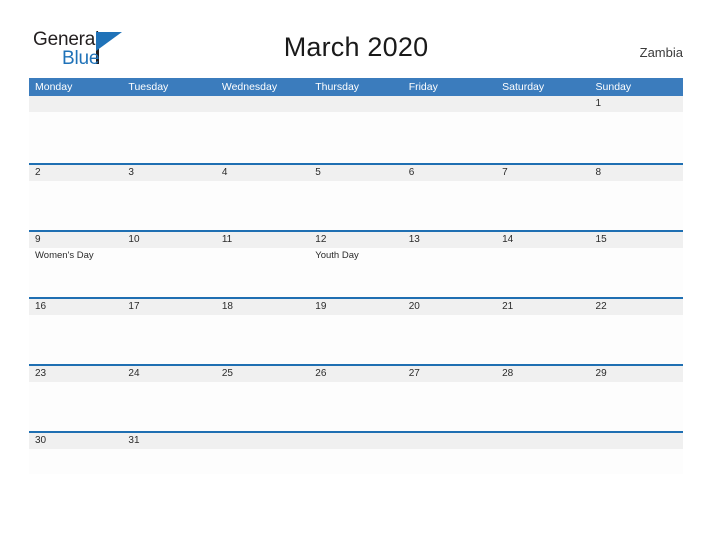 Image resolution: width=712 pixels, height=550 pixels. What do you see at coordinates (411, 172) in the screenshot?
I see `day-number: 6` at bounding box center [411, 172].